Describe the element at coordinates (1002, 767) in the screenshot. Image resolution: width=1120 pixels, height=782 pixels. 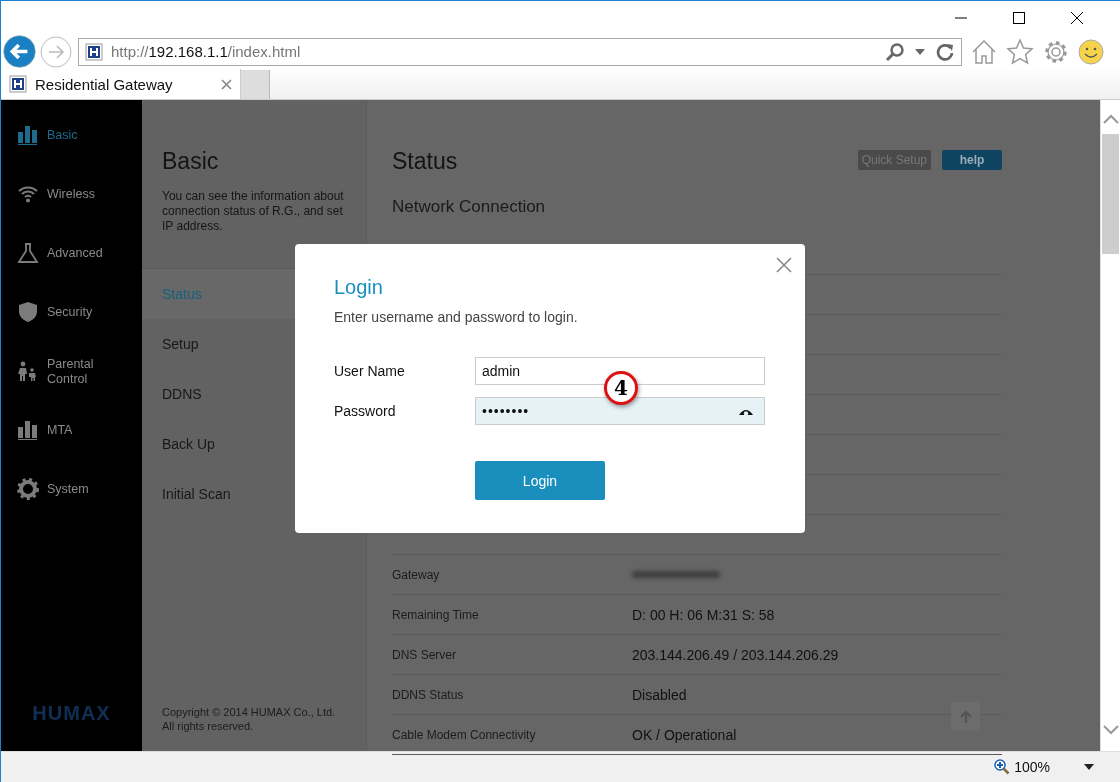
I see `zoom-icon` at that location.